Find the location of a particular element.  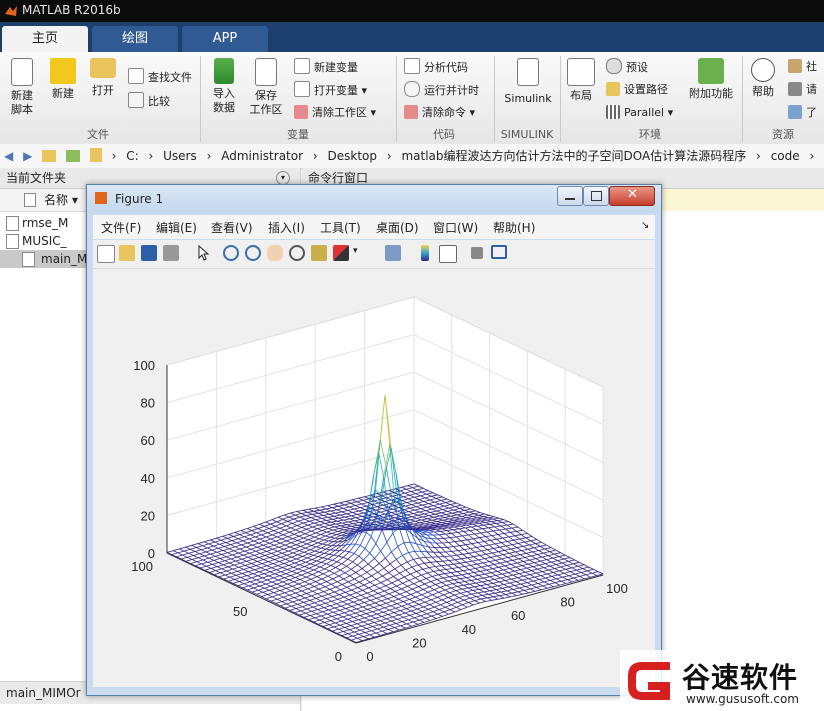

tab-plots: 绘图 is located at coordinates (135, 39).